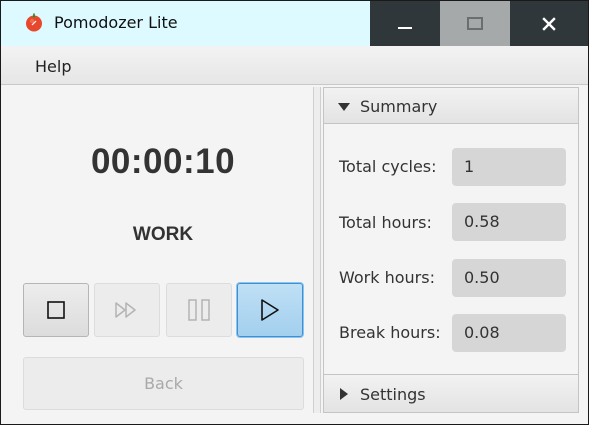 Image resolution: width=589 pixels, height=425 pixels. What do you see at coordinates (390, 332) in the screenshot?
I see `break-hours-label: Break hours:` at bounding box center [390, 332].